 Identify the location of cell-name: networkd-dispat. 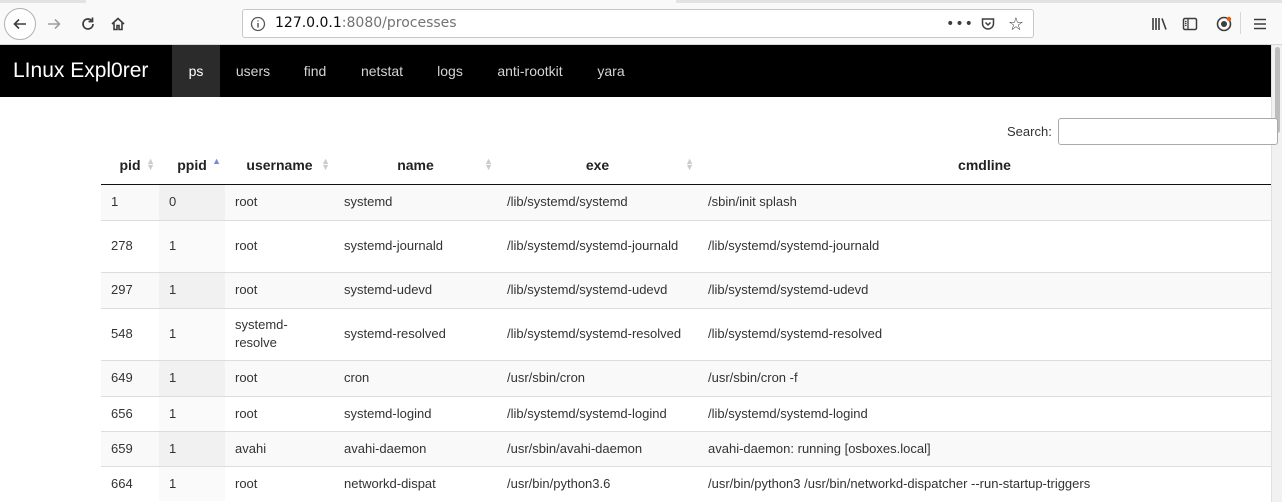
(415, 483).